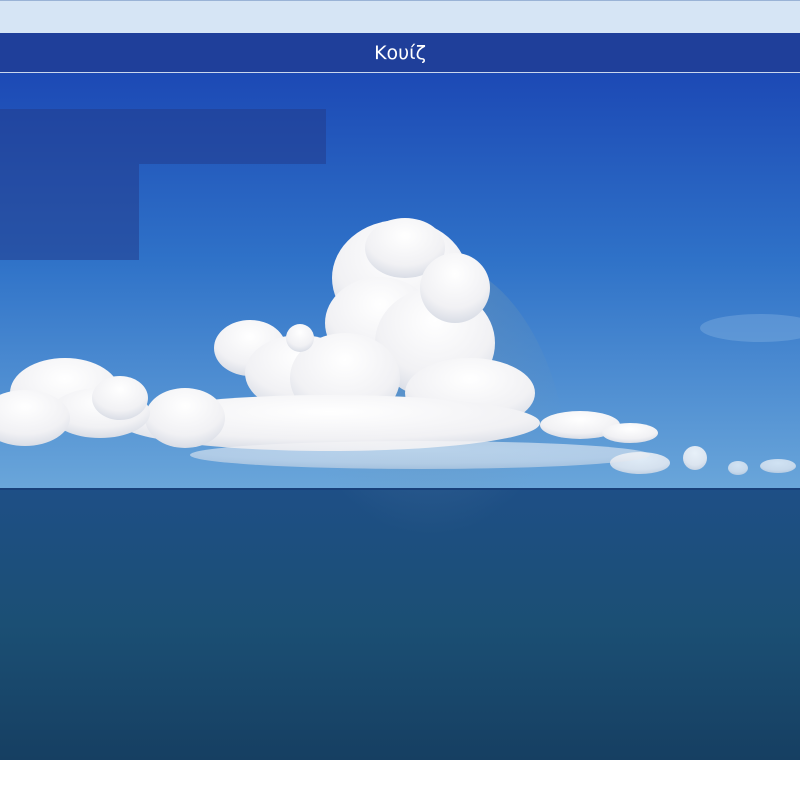  I want to click on bottom-strip, so click(400, 780).